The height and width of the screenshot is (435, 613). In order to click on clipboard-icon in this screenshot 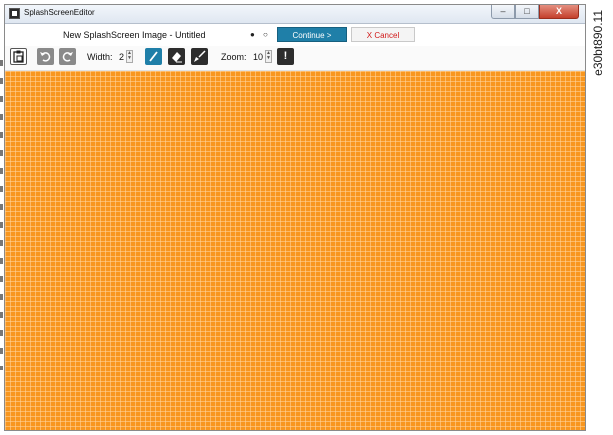, I will do `click(18, 56)`.